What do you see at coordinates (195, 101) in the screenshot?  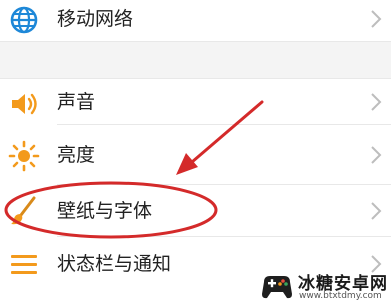 I see `settings-item-sound: 声音` at bounding box center [195, 101].